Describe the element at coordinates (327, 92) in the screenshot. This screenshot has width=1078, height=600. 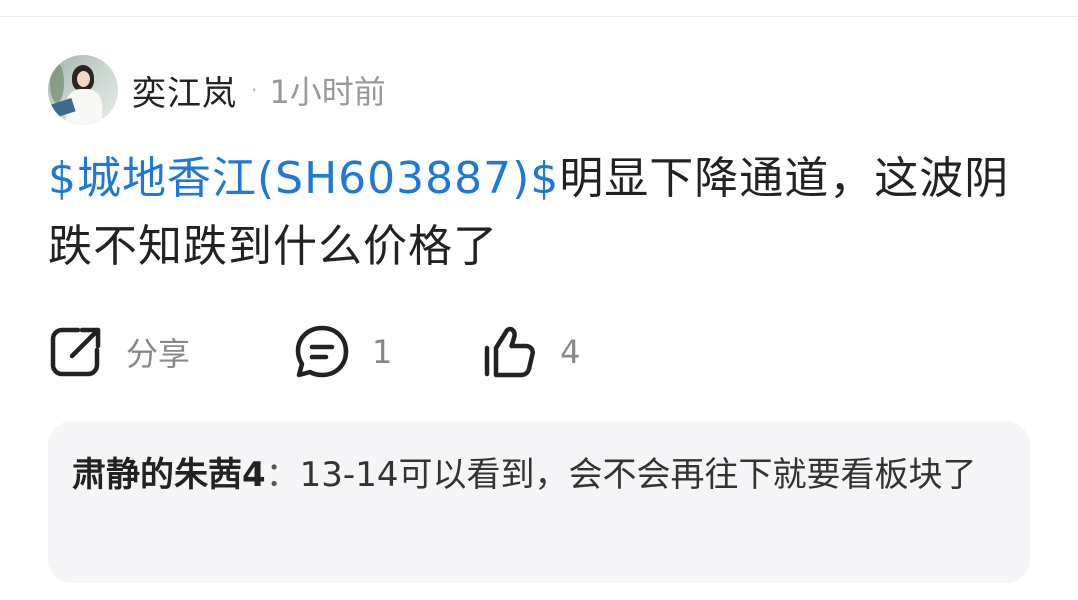
I see `post-time: 1小时前` at that location.